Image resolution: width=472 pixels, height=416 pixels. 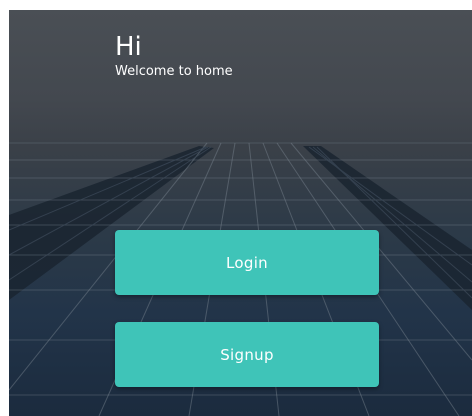 I want to click on page-subtitle: Welcome to home, so click(x=174, y=71).